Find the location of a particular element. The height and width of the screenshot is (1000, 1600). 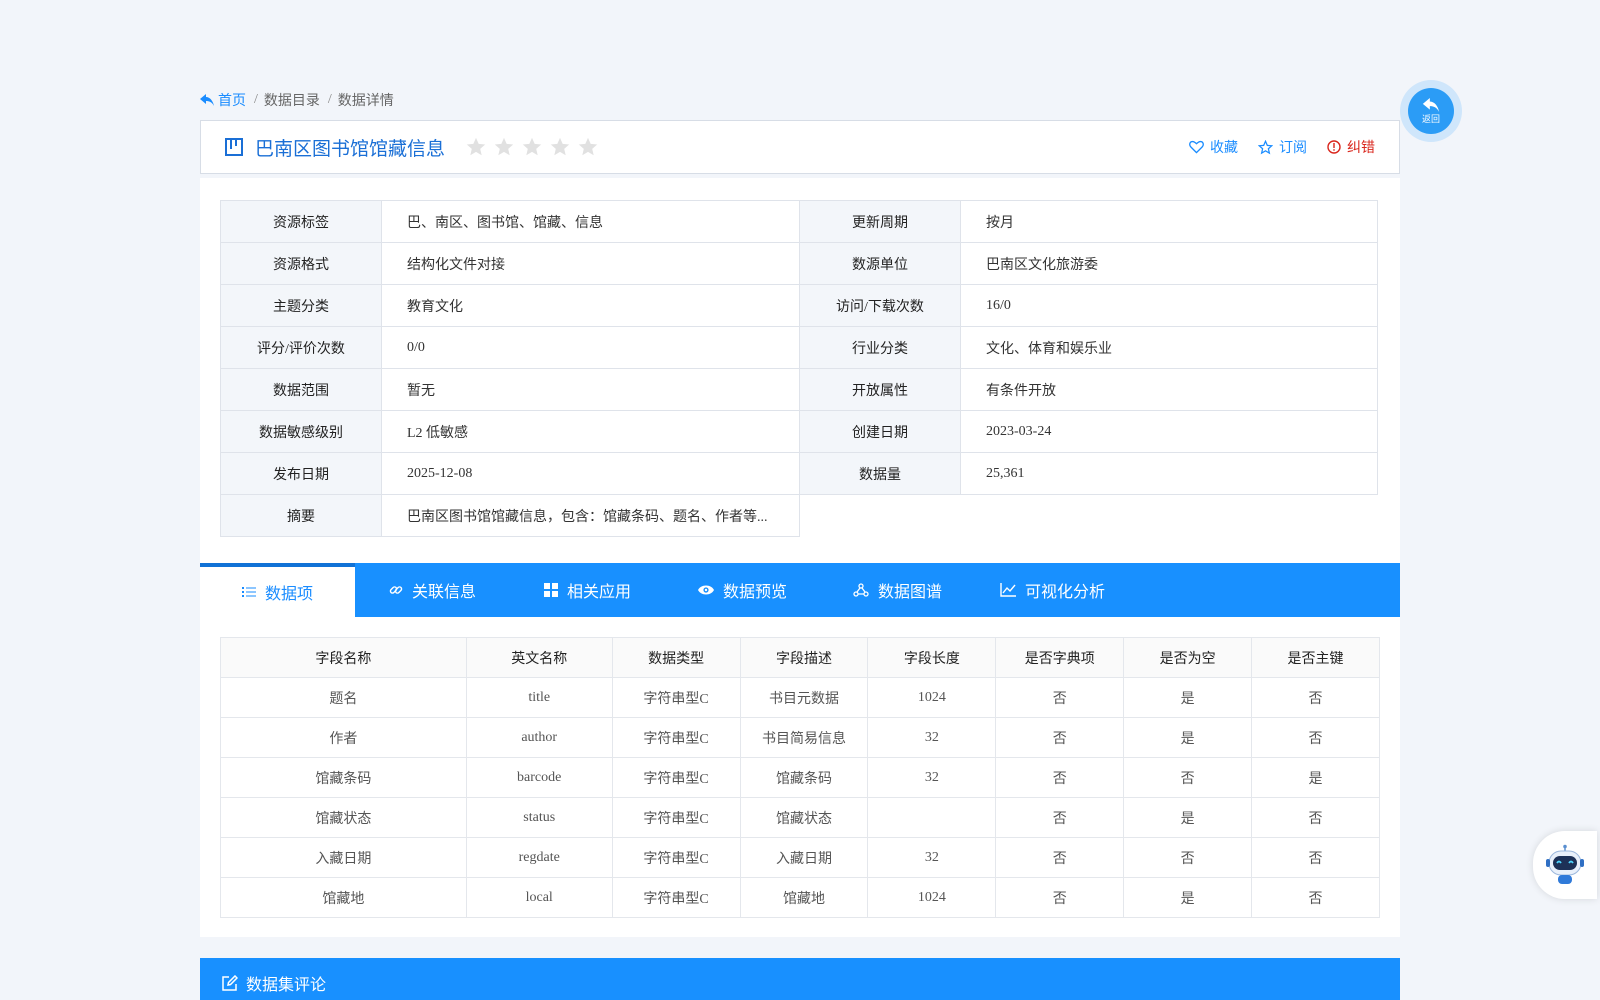

info-key: 数据范围 is located at coordinates (301, 389).